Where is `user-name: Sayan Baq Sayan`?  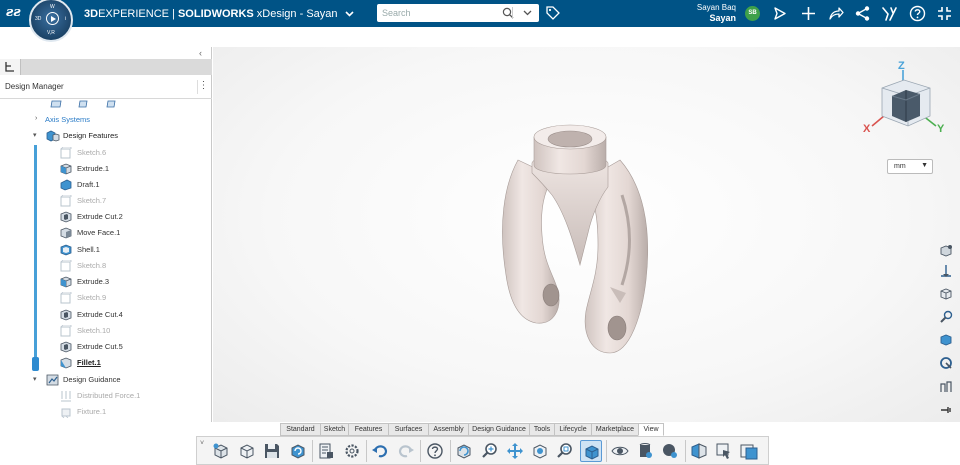 user-name: Sayan Baq Sayan is located at coordinates (716, 13).